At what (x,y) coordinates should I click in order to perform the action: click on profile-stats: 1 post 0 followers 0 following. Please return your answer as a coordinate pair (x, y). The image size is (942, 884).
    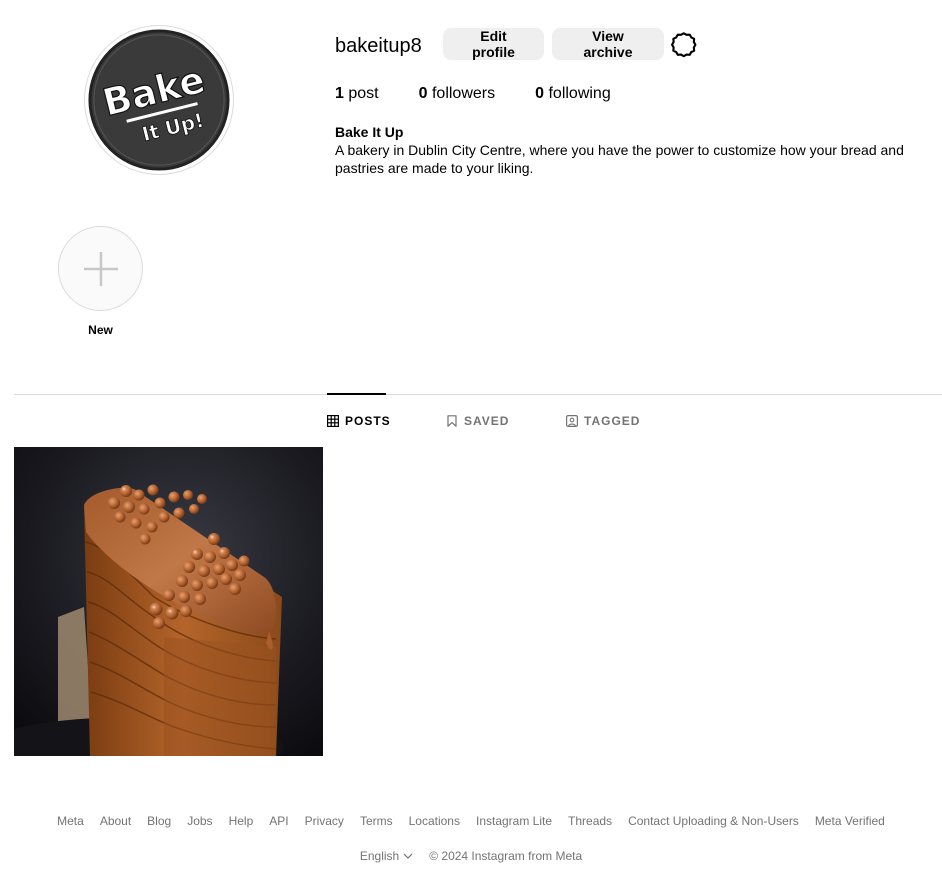
    Looking at the image, I should click on (493, 94).